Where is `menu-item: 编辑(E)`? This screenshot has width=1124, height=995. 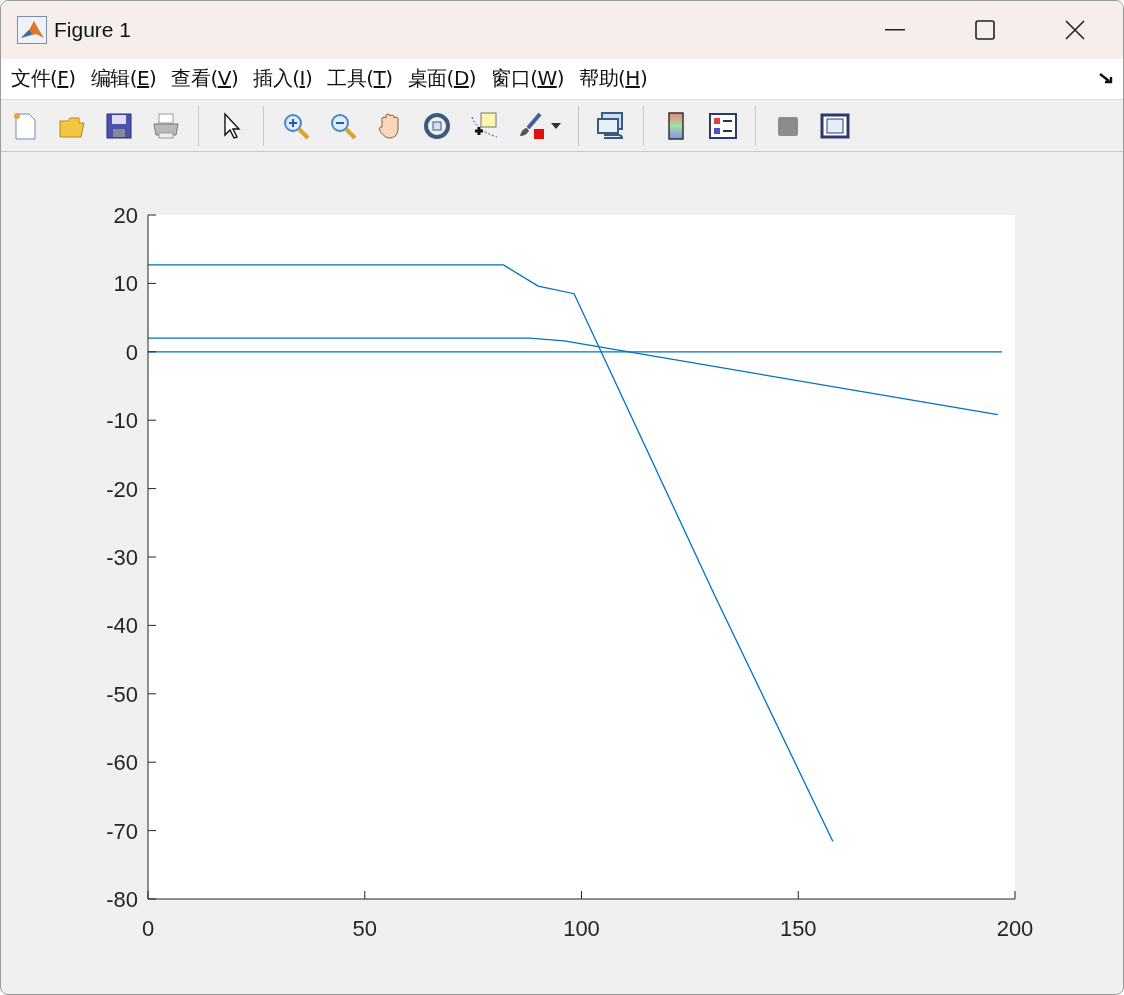 menu-item: 编辑(E) is located at coordinates (123, 79).